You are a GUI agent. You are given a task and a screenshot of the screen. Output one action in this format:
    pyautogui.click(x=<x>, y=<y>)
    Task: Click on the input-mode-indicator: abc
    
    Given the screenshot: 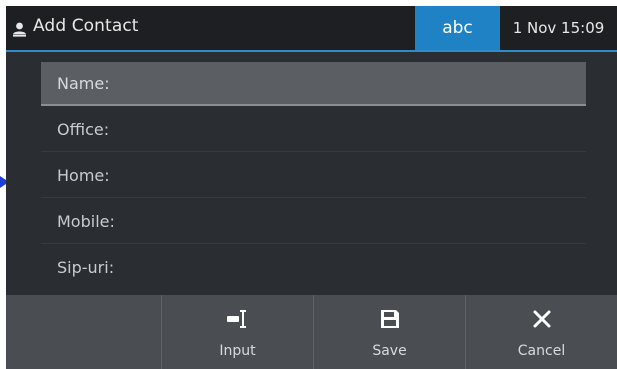 What is the action you would take?
    pyautogui.click(x=457, y=28)
    